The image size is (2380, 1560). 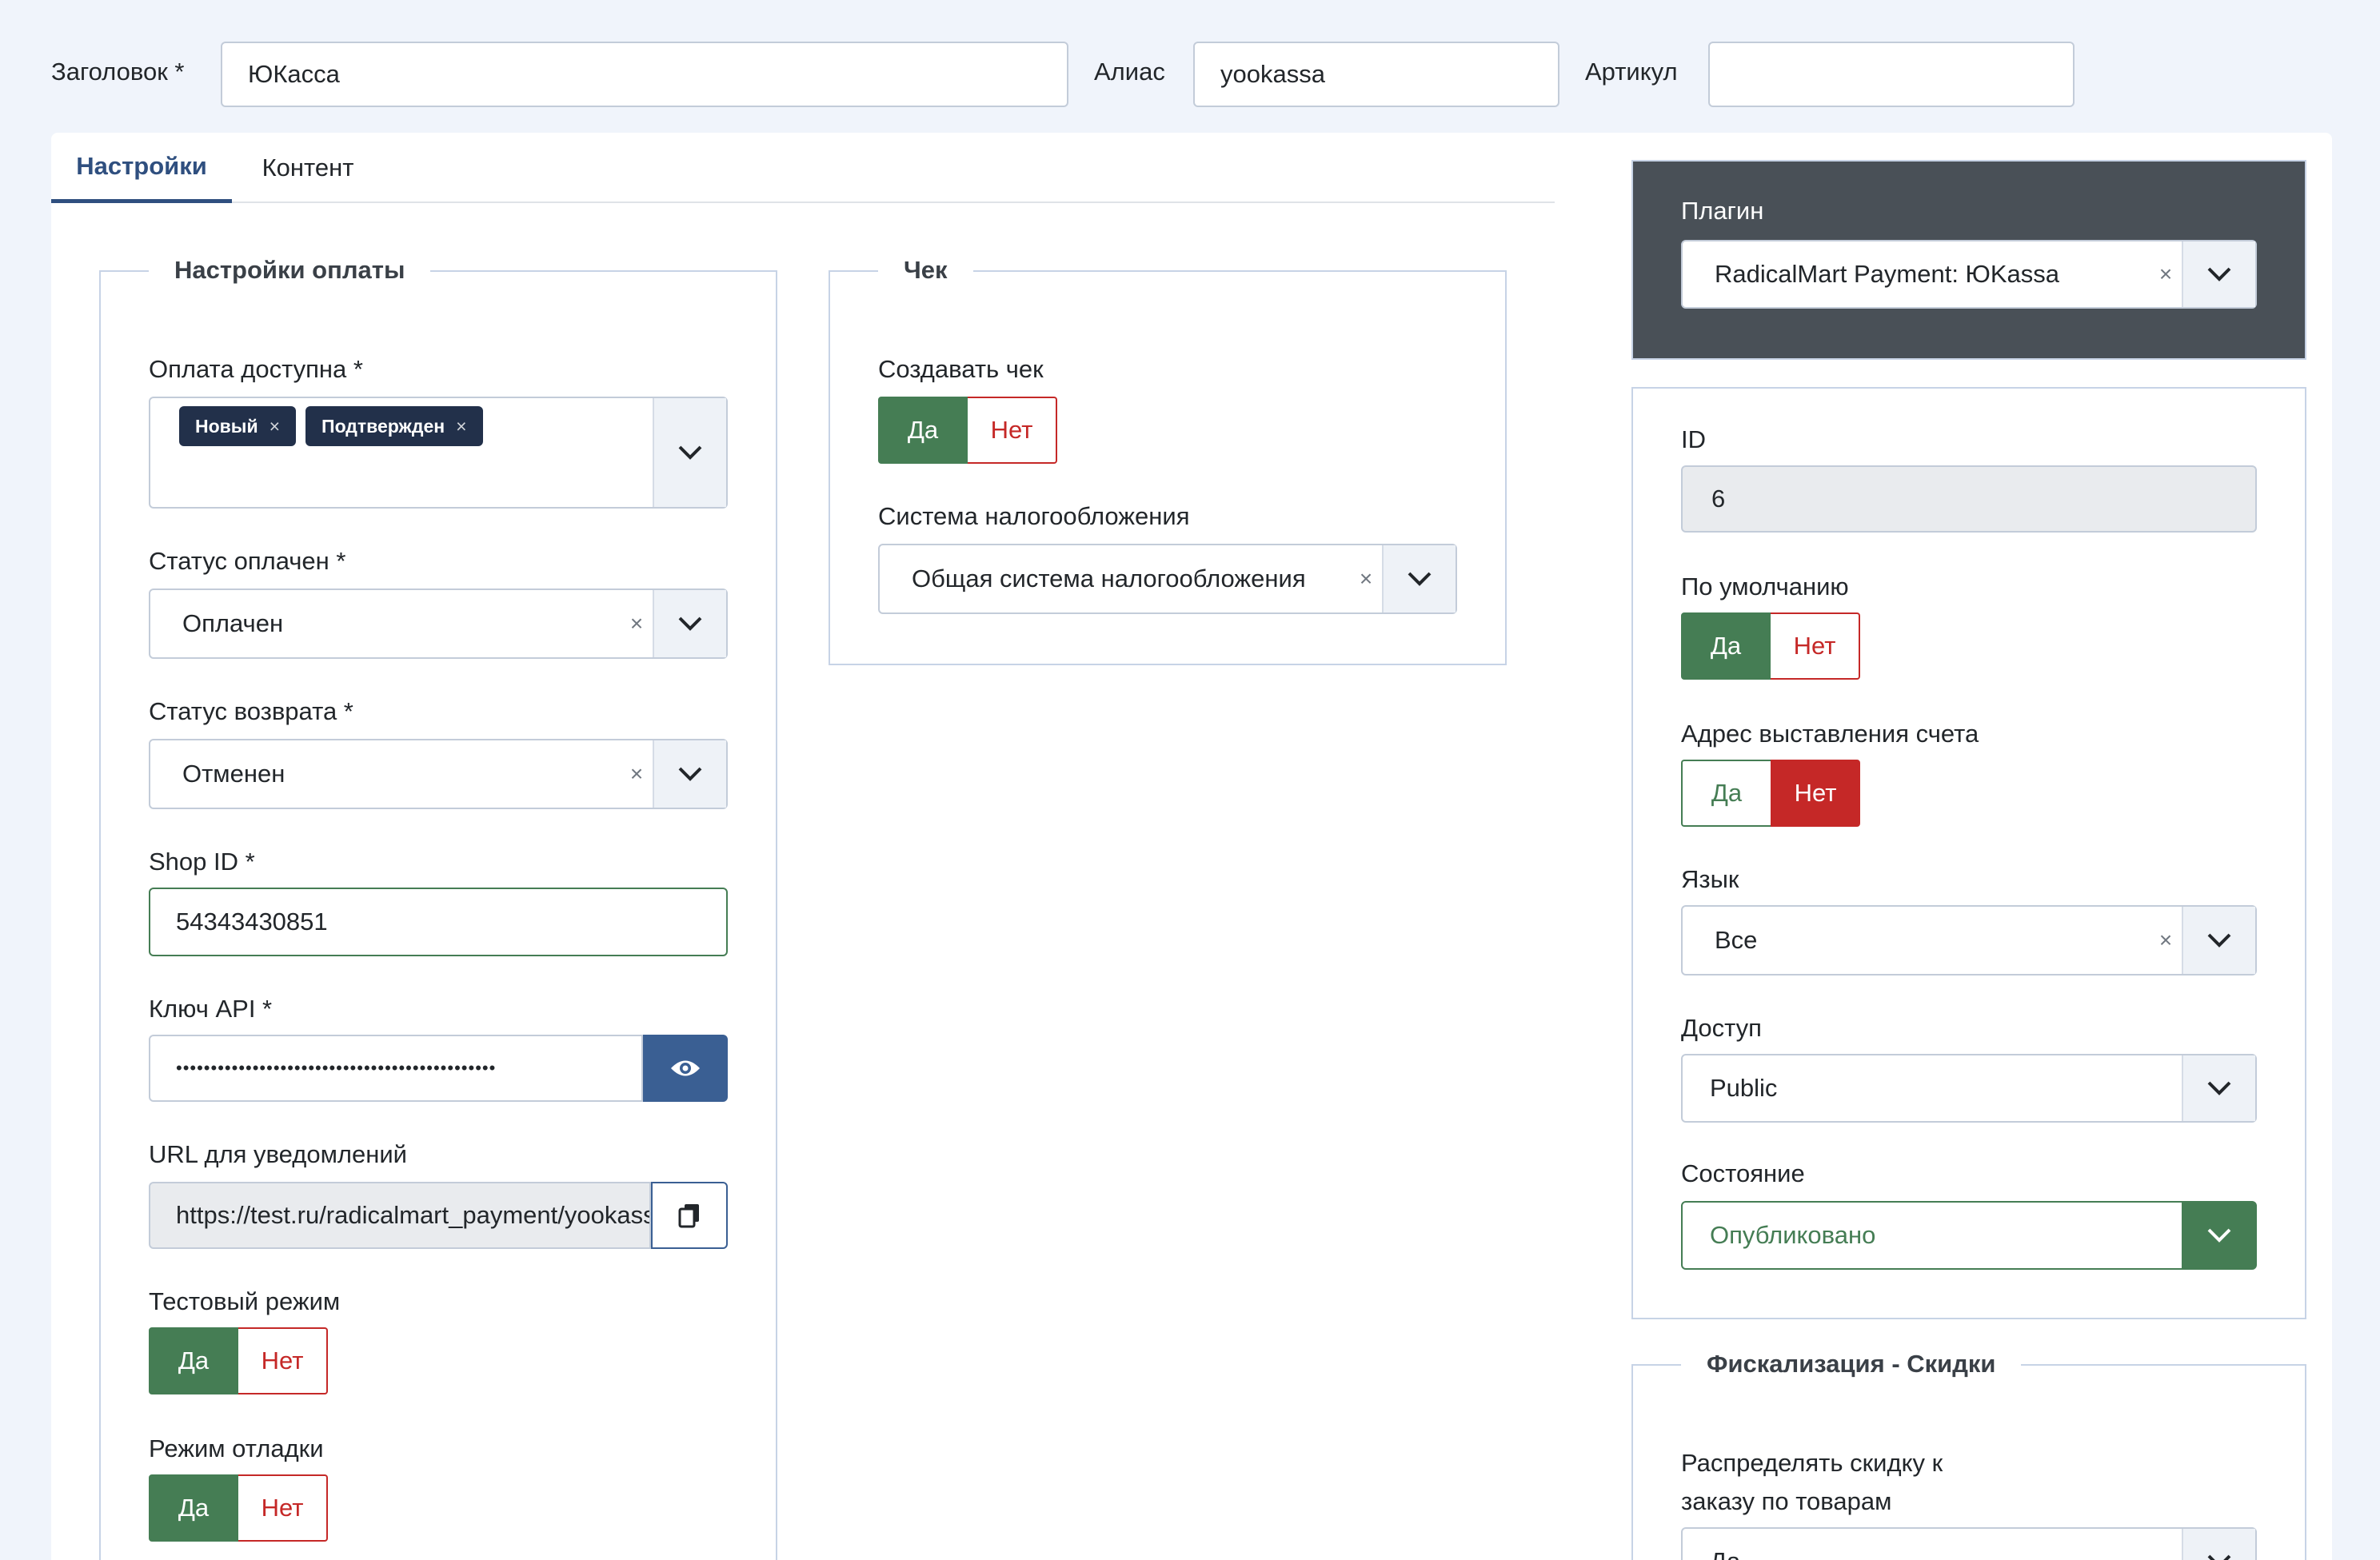 What do you see at coordinates (1830, 734) in the screenshot?
I see `billing-address-label: Адрес выставления счета` at bounding box center [1830, 734].